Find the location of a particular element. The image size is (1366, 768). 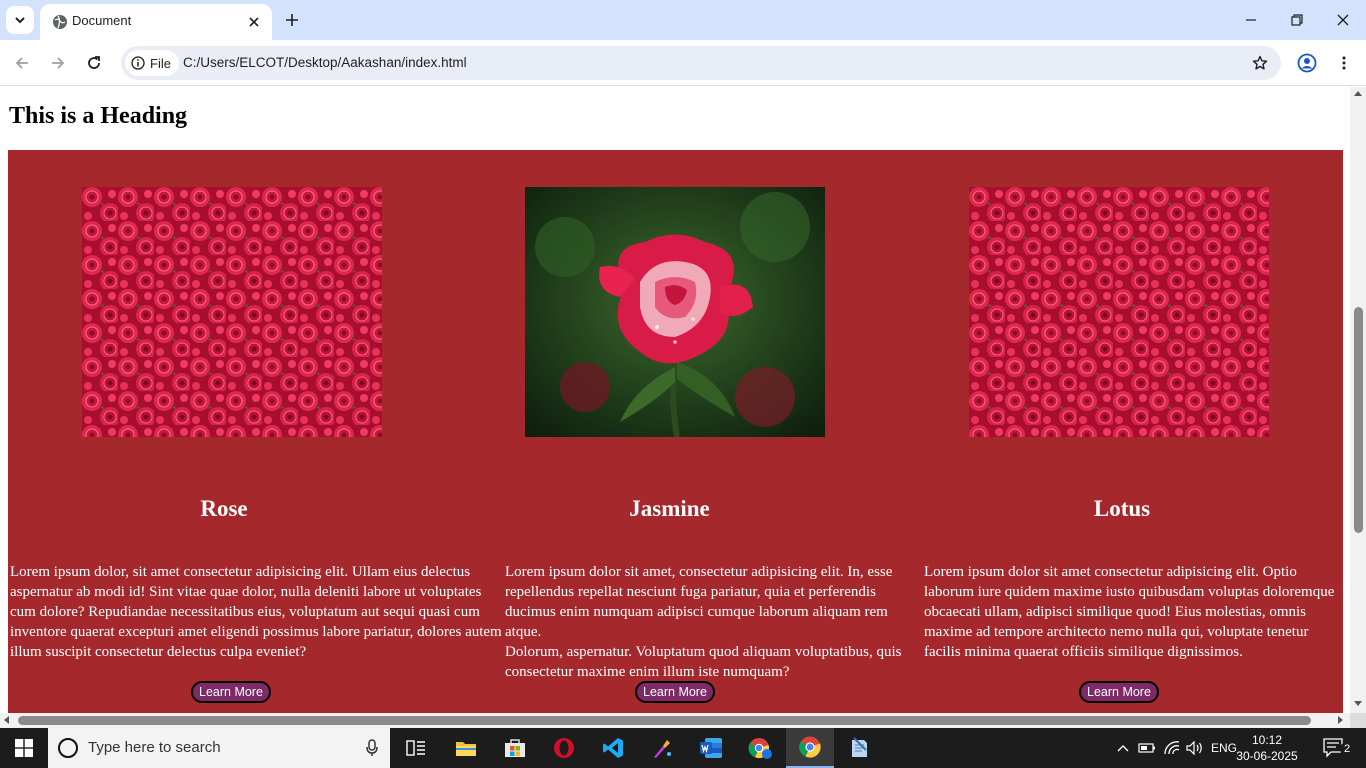

reload-icon is located at coordinates (94, 62).